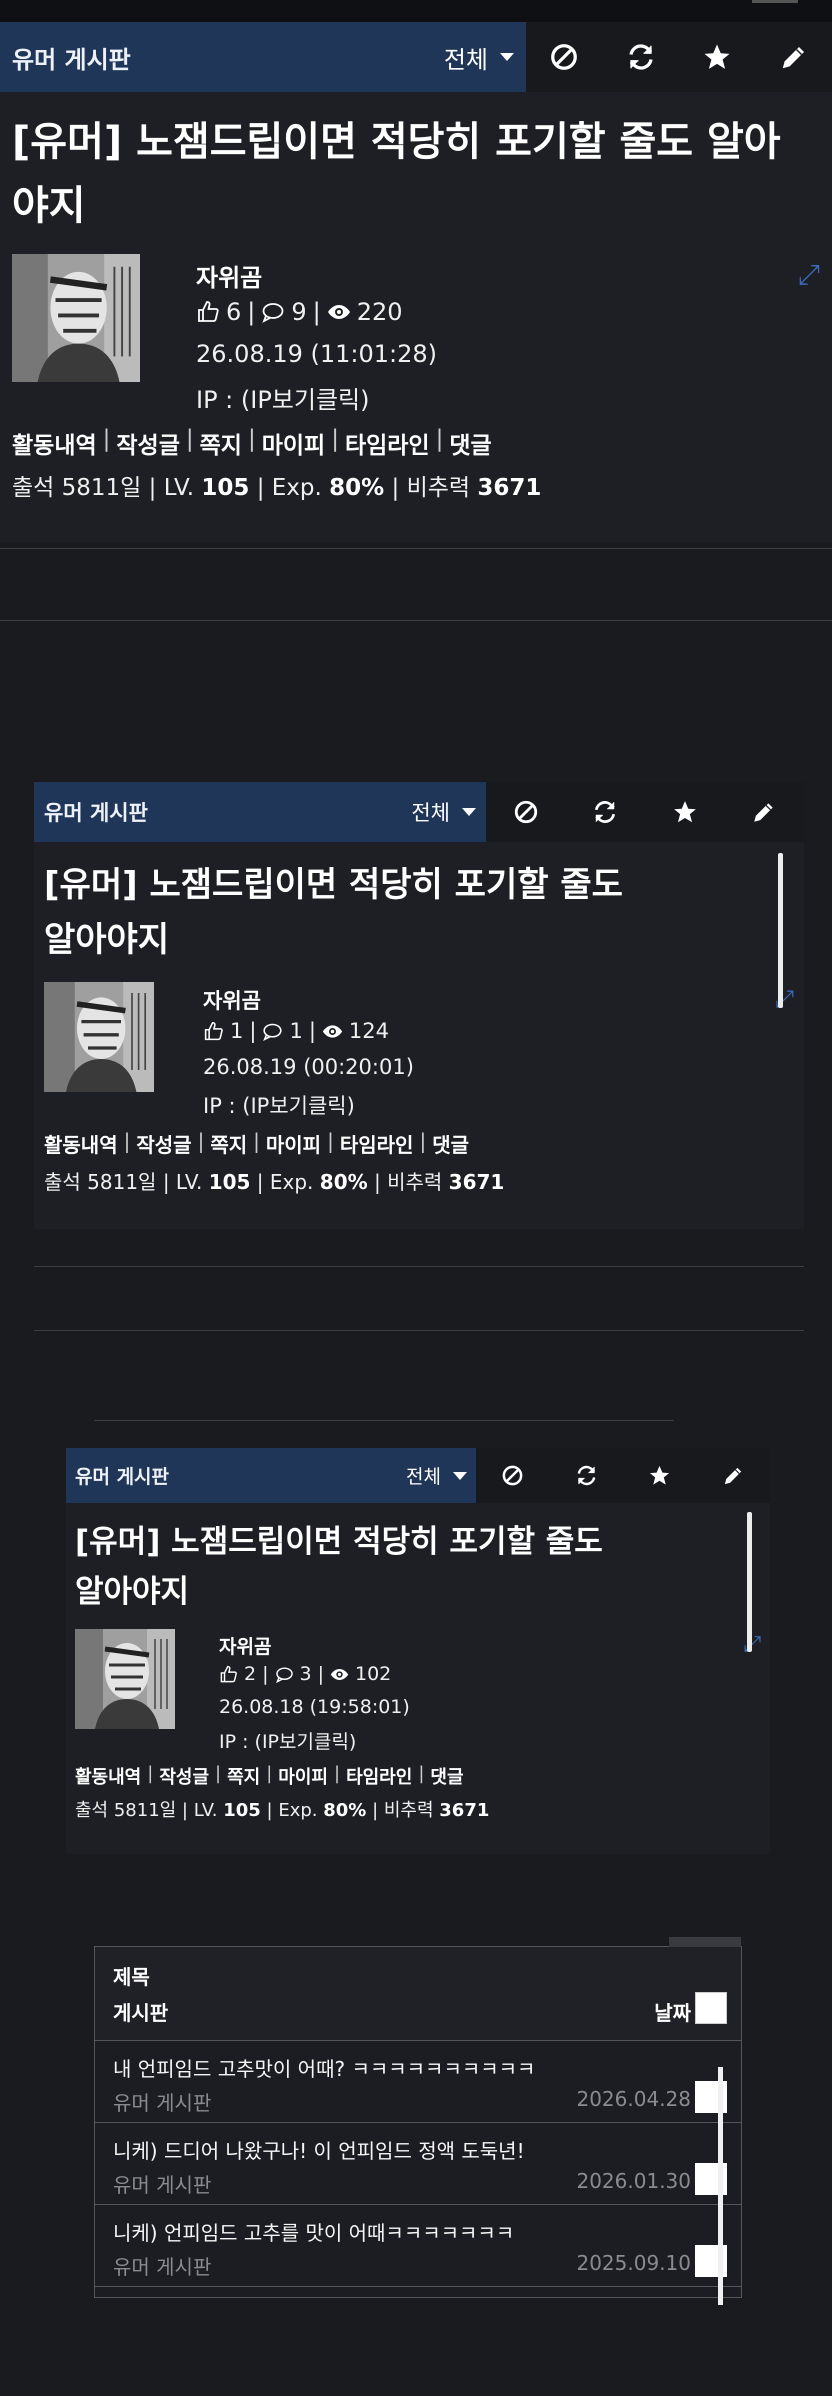 The image size is (832, 2396). I want to click on list-tab, so click(705, 1942).